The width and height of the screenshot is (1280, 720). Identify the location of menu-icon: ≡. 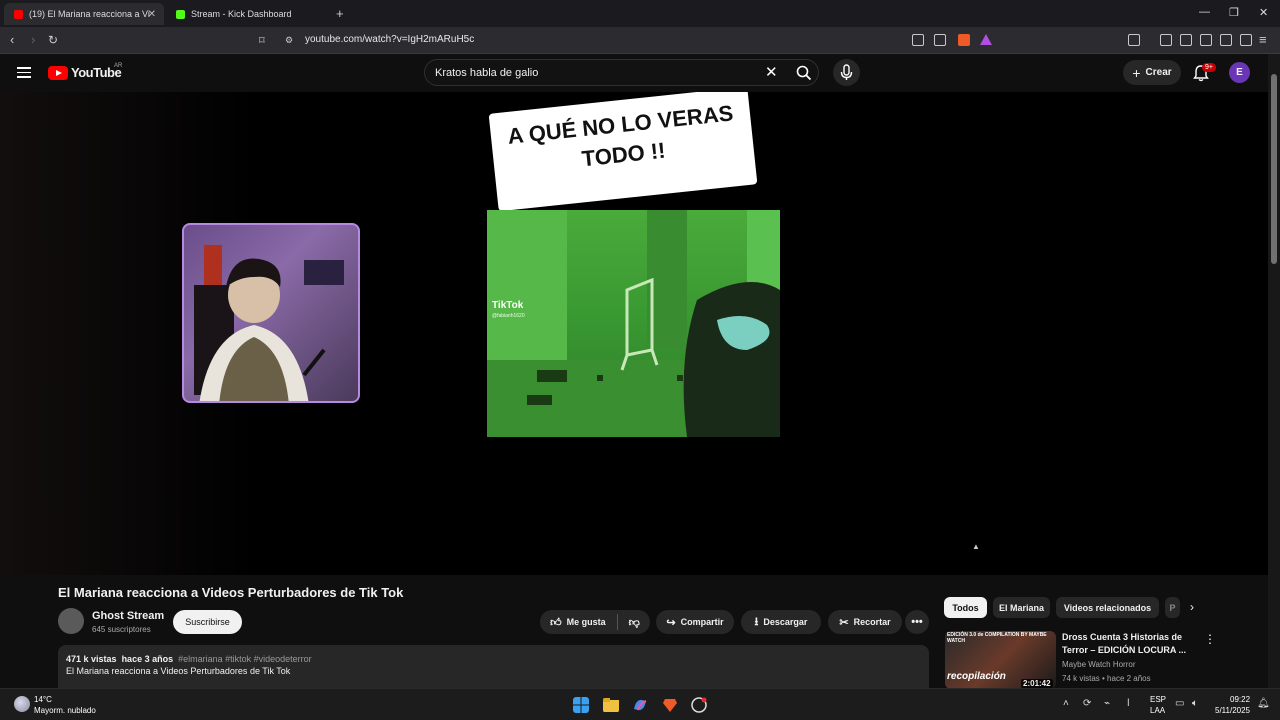
(1263, 39).